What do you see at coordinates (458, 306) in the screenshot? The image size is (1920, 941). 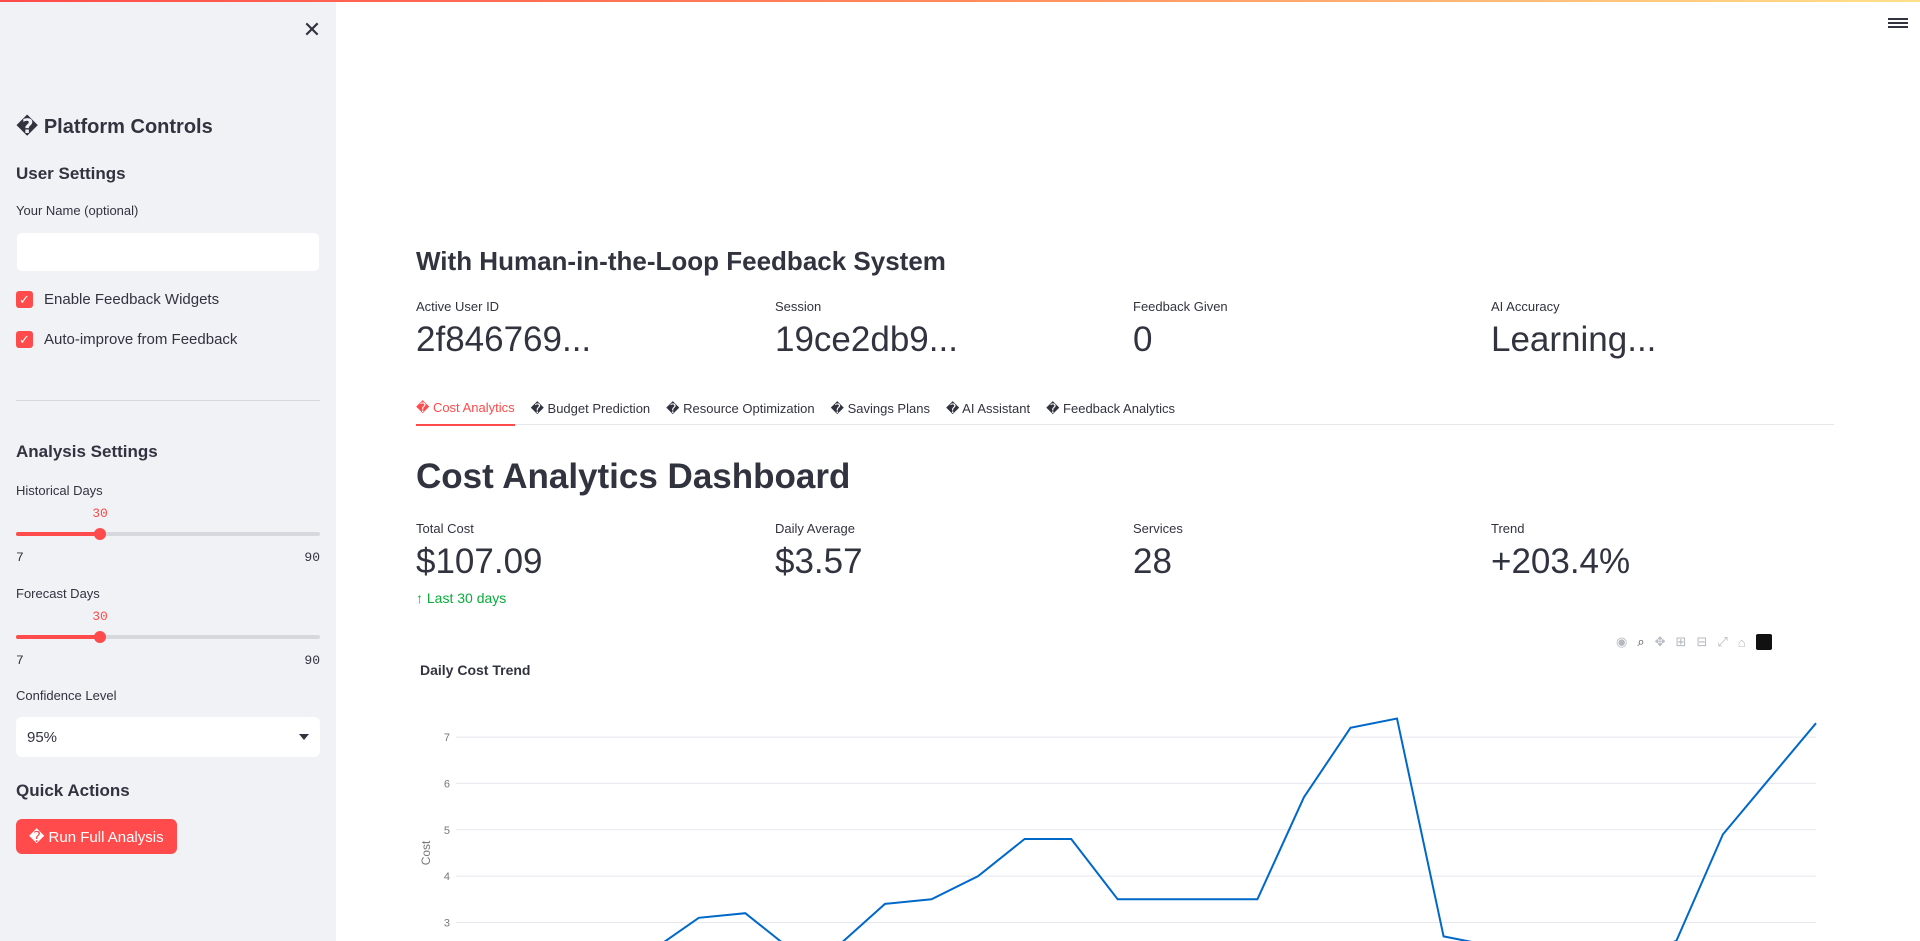 I see `metric-label: Active User ID` at bounding box center [458, 306].